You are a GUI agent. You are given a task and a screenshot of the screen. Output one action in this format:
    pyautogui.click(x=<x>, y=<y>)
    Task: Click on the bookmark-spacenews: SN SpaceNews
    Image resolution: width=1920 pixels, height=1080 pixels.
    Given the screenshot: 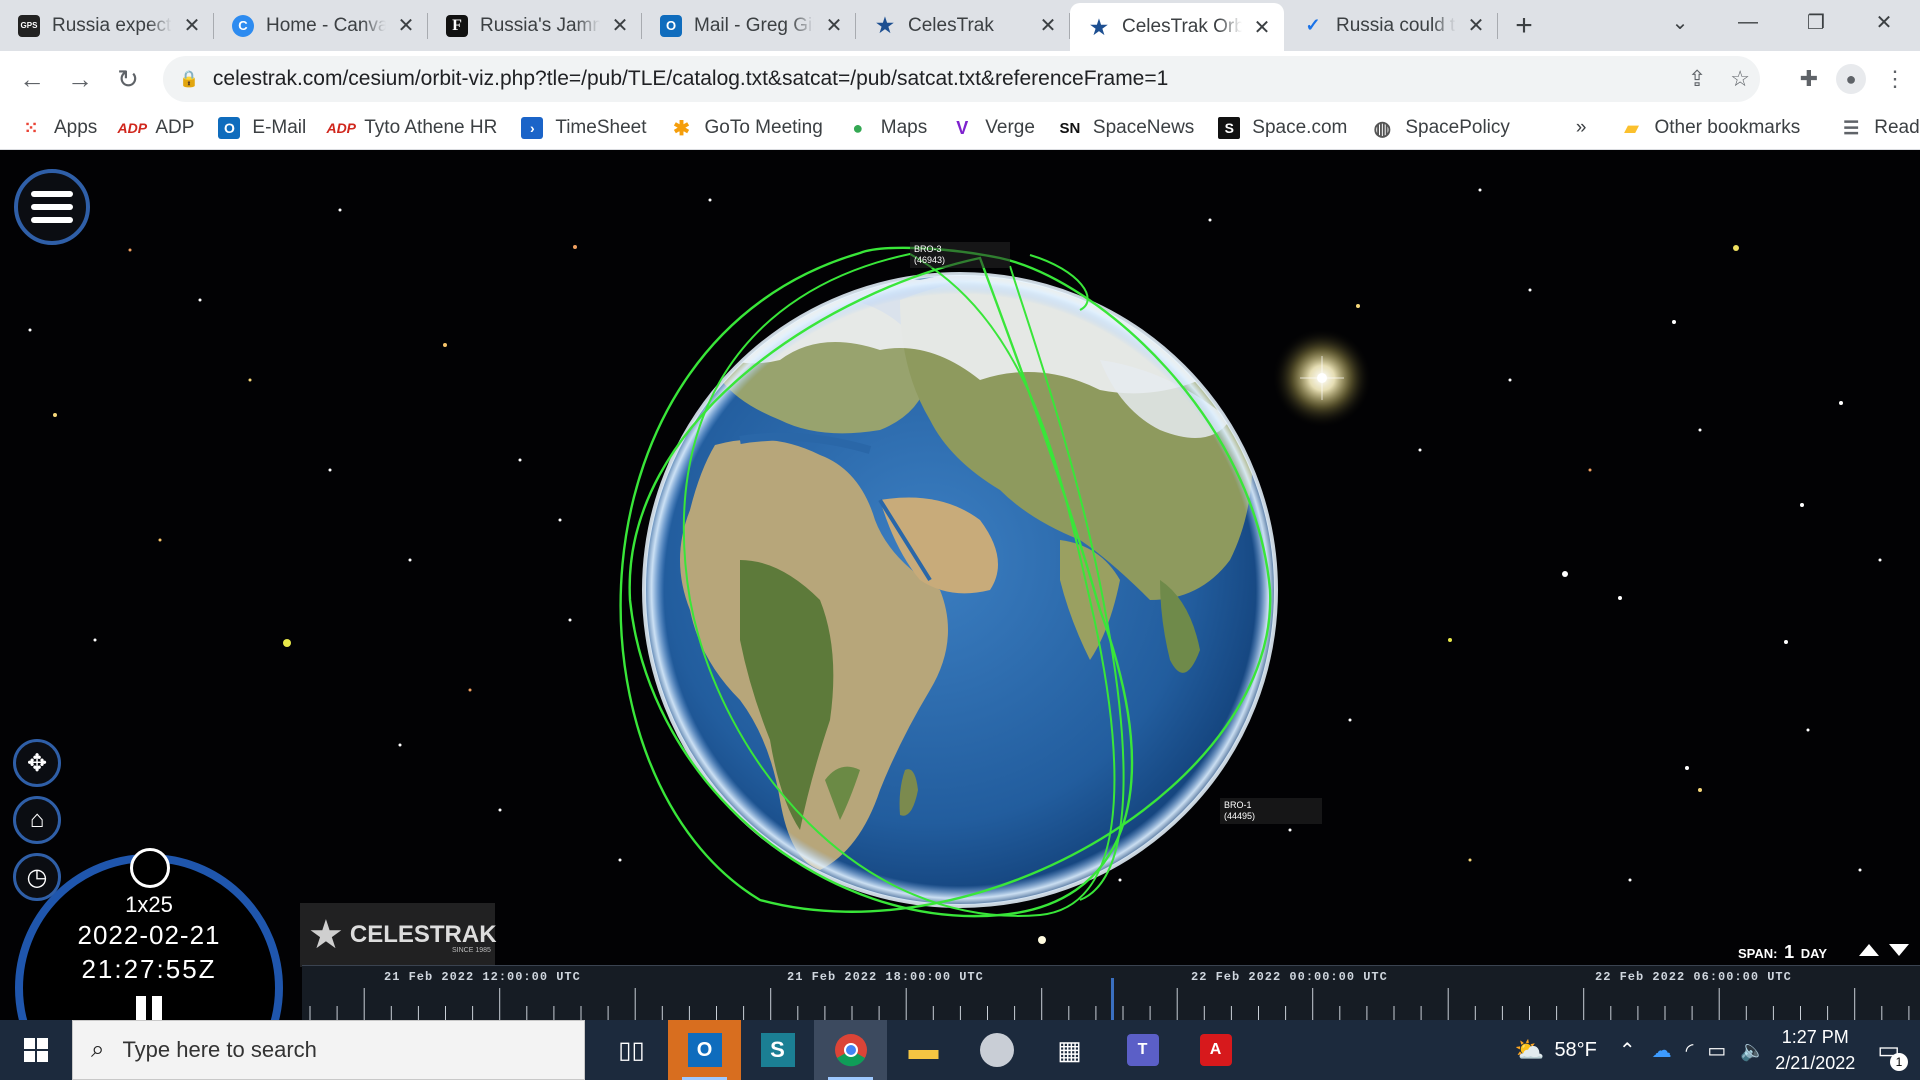 What is the action you would take?
    pyautogui.click(x=1126, y=128)
    